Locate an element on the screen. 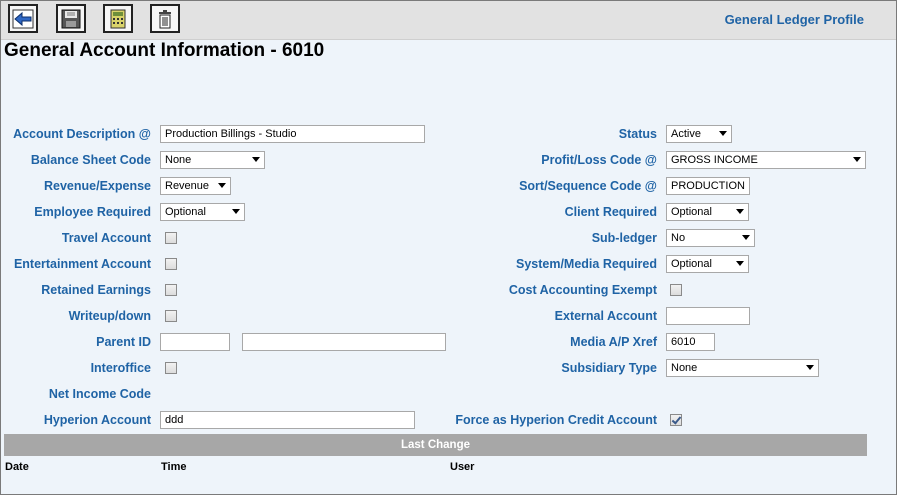  page-title: General Account Information - 6010 is located at coordinates (164, 50).